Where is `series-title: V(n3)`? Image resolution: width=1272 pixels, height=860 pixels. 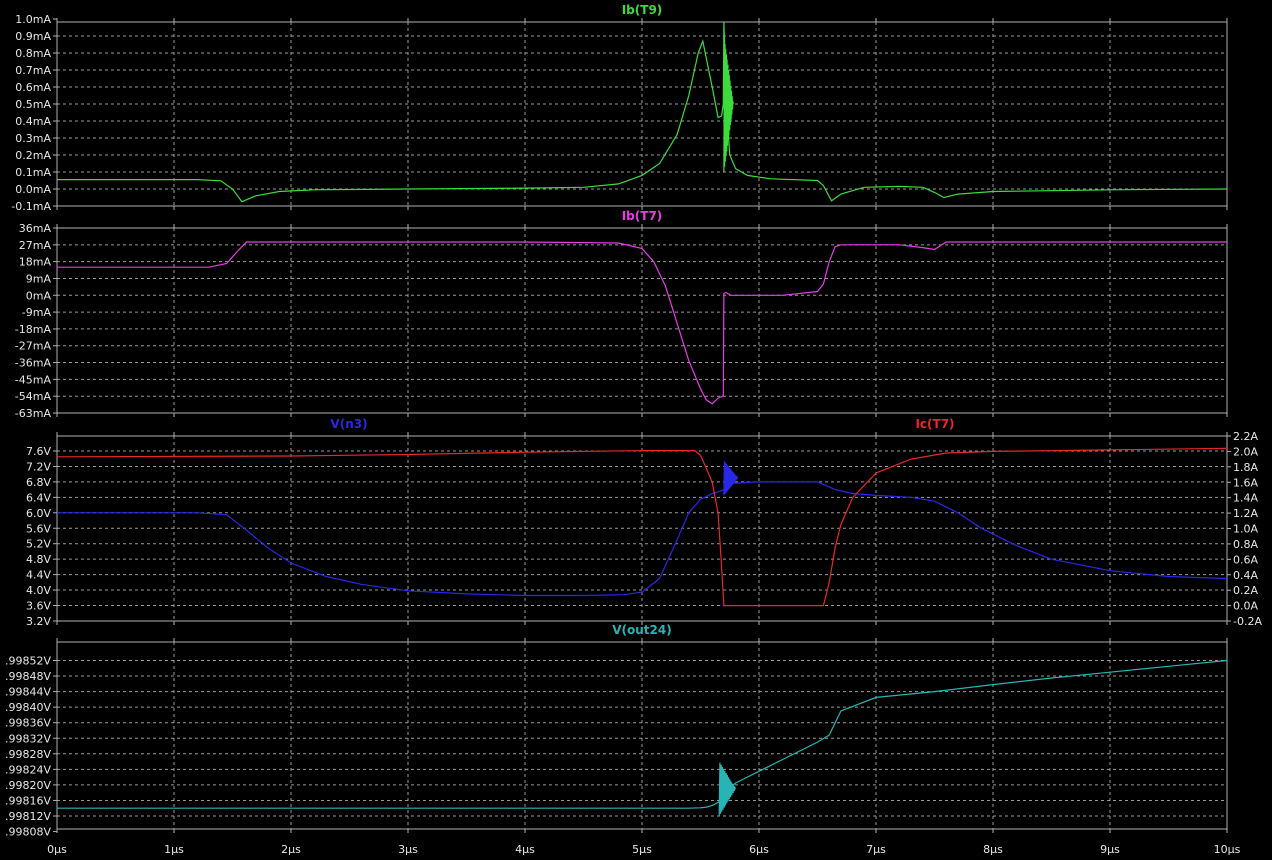
series-title: V(n3) is located at coordinates (348, 424).